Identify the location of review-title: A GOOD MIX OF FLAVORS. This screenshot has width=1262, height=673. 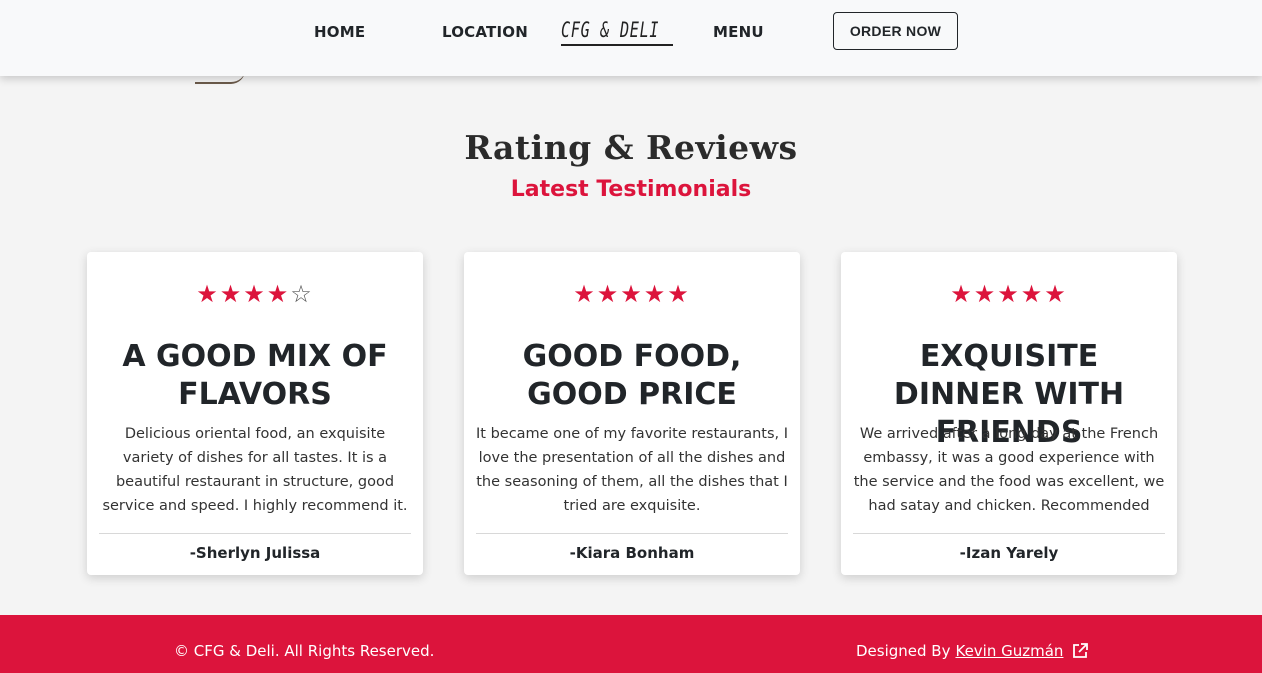
(255, 375).